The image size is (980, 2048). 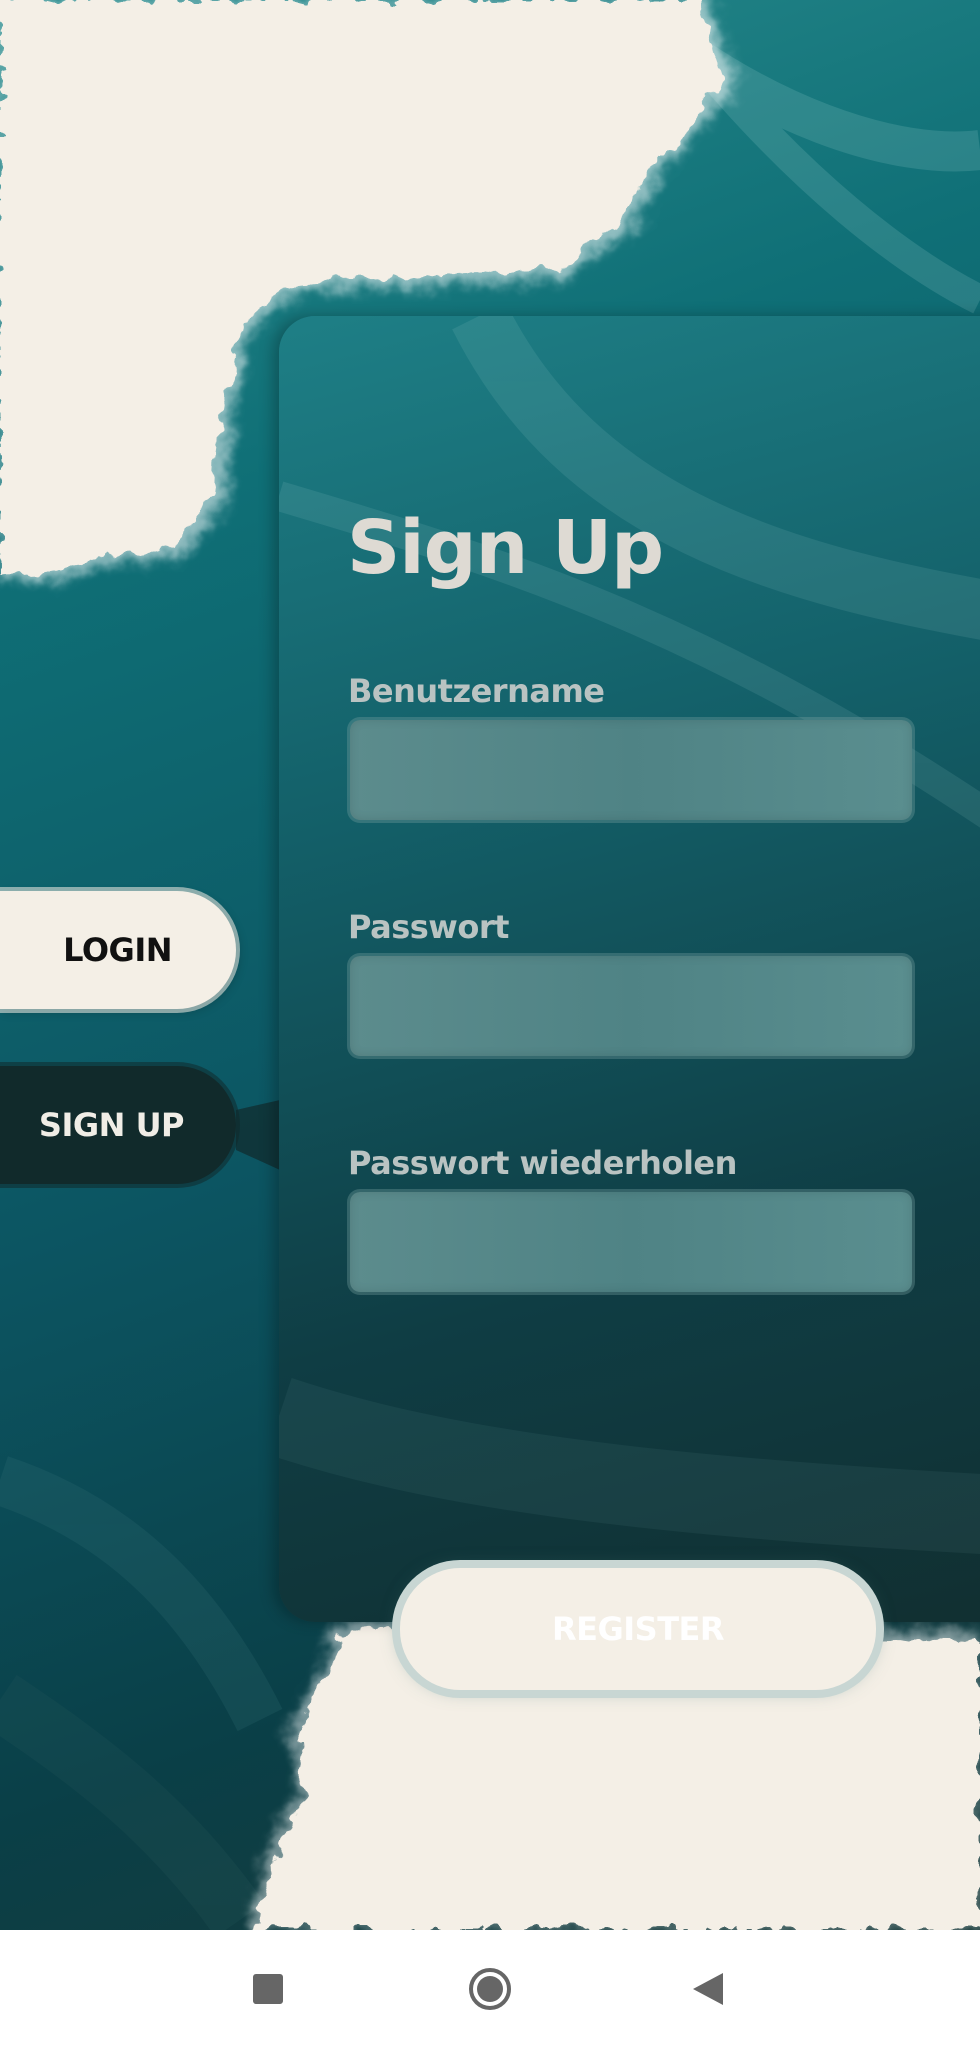 I want to click on password-label: Passwort, so click(x=428, y=927).